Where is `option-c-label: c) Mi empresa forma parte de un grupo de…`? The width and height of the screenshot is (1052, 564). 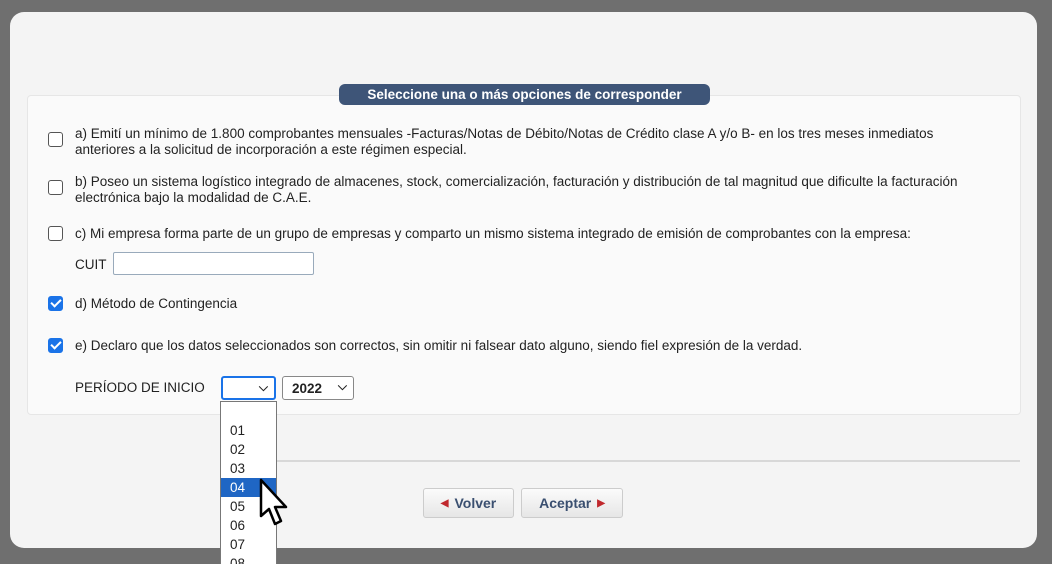
option-c-label: c) Mi empresa forma parte de un grupo de… is located at coordinates (493, 233).